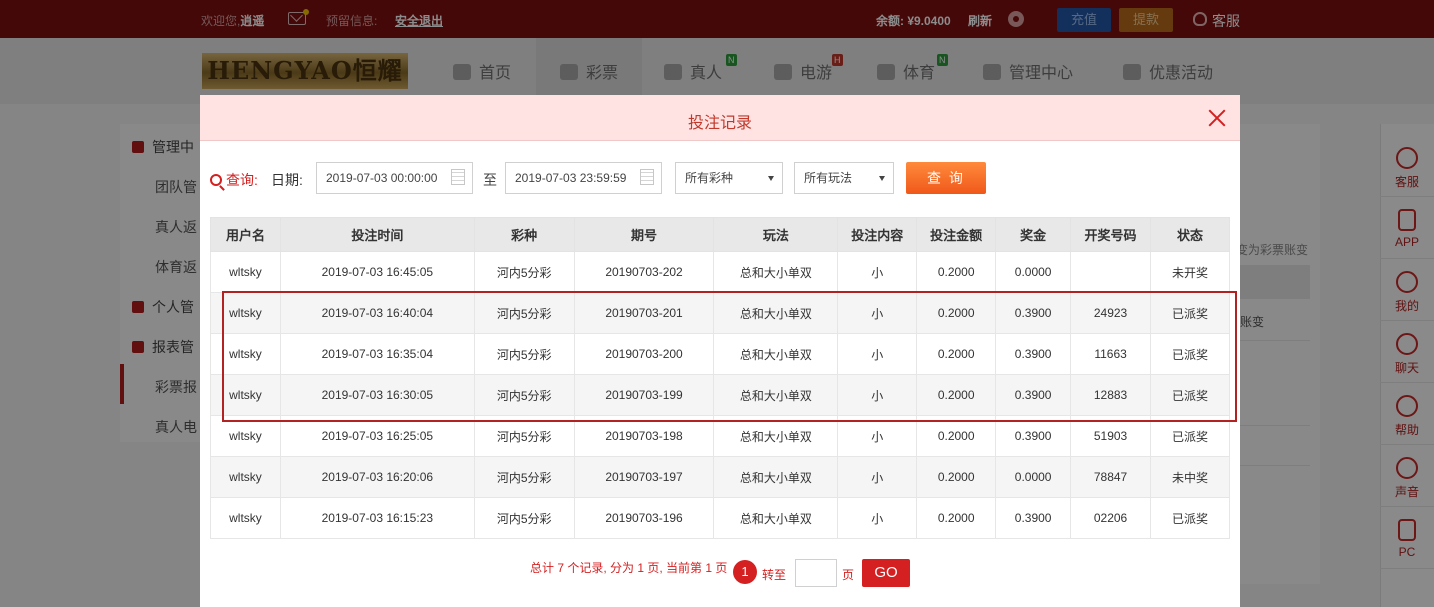  I want to click on draw-number-cell: 02206, so click(1111, 518).